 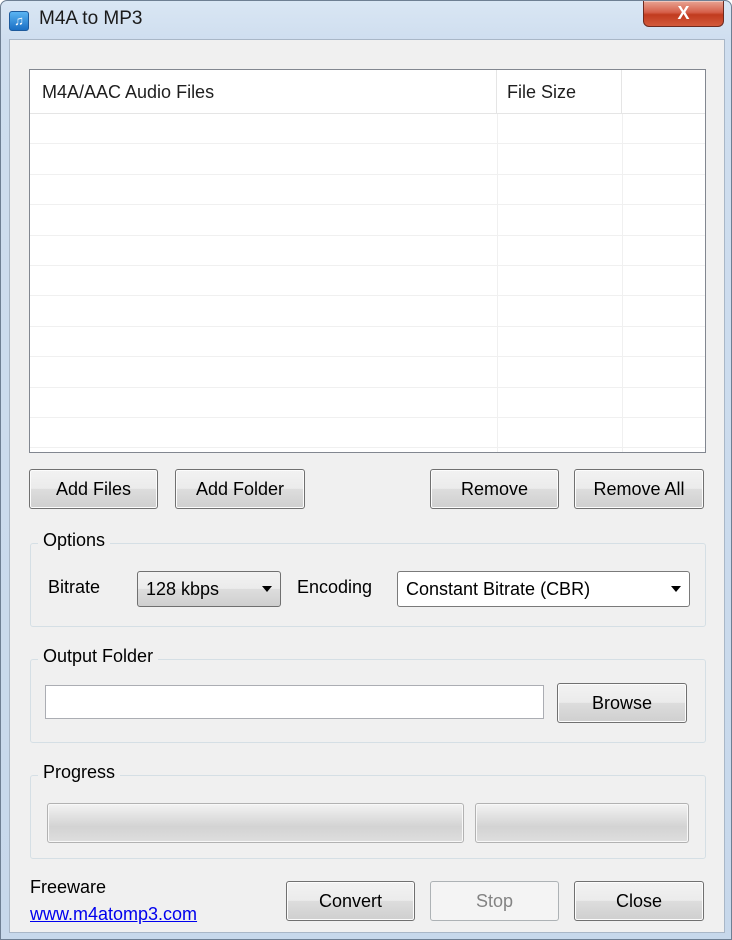 I want to click on freeware-label: Freeware, so click(x=68, y=887).